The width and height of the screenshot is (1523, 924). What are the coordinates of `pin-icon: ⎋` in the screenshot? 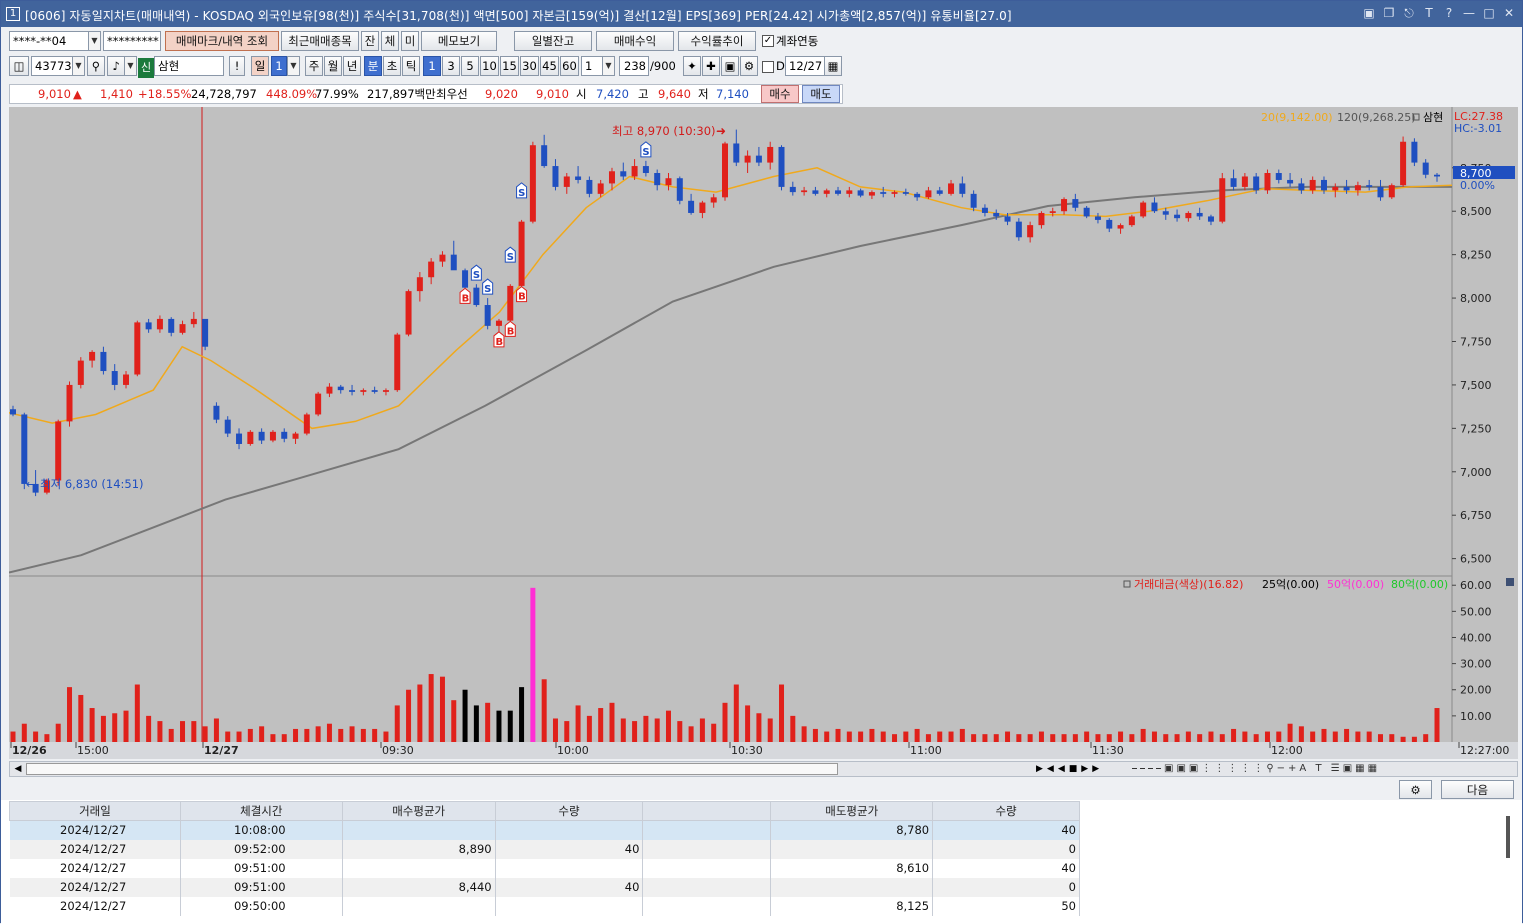 It's located at (1409, 13).